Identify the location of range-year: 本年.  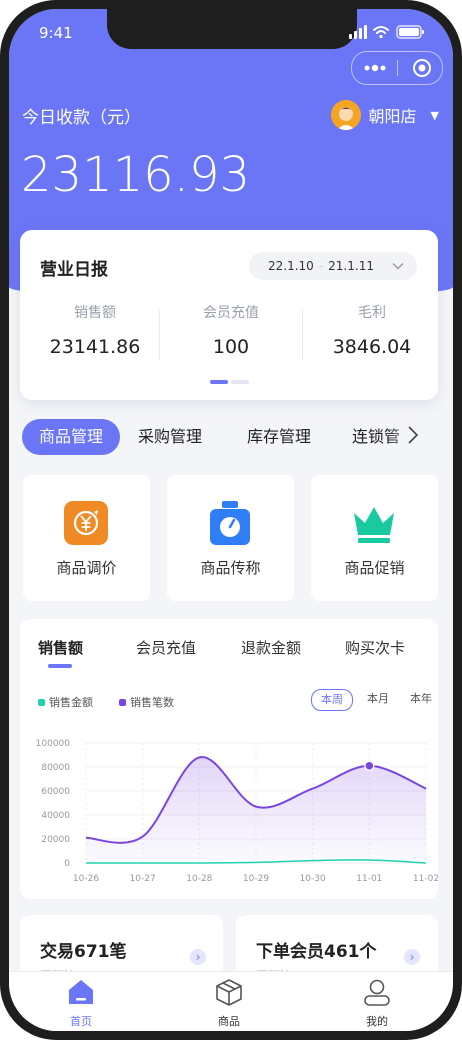
(421, 699).